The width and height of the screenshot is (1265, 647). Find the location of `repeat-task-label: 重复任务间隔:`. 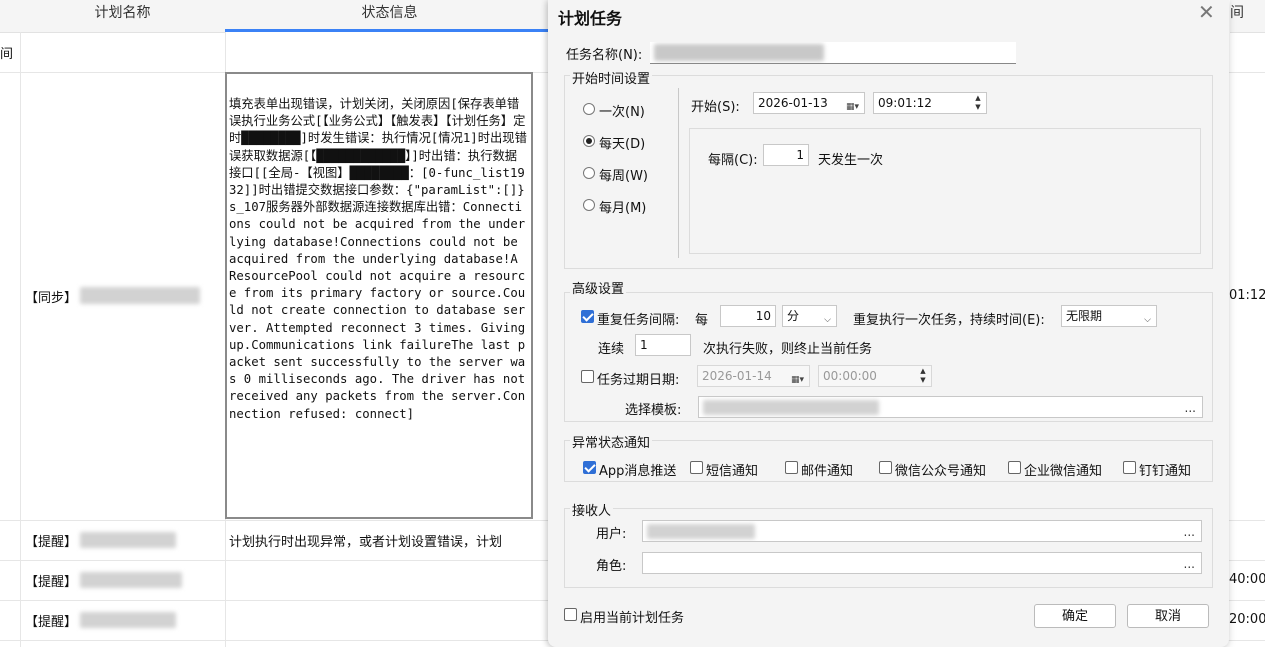

repeat-task-label: 重复任务间隔: is located at coordinates (638, 318).